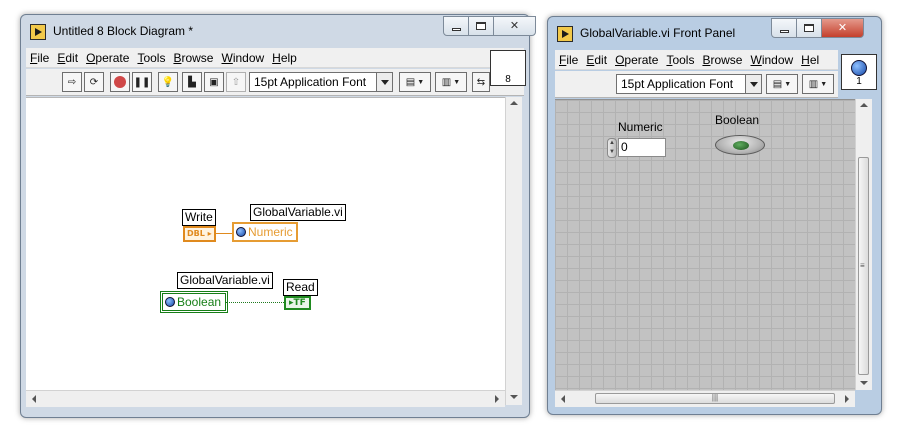 This screenshot has width=902, height=440. Describe the element at coordinates (265, 398) in the screenshot. I see `horizontal-scrollbar` at that location.